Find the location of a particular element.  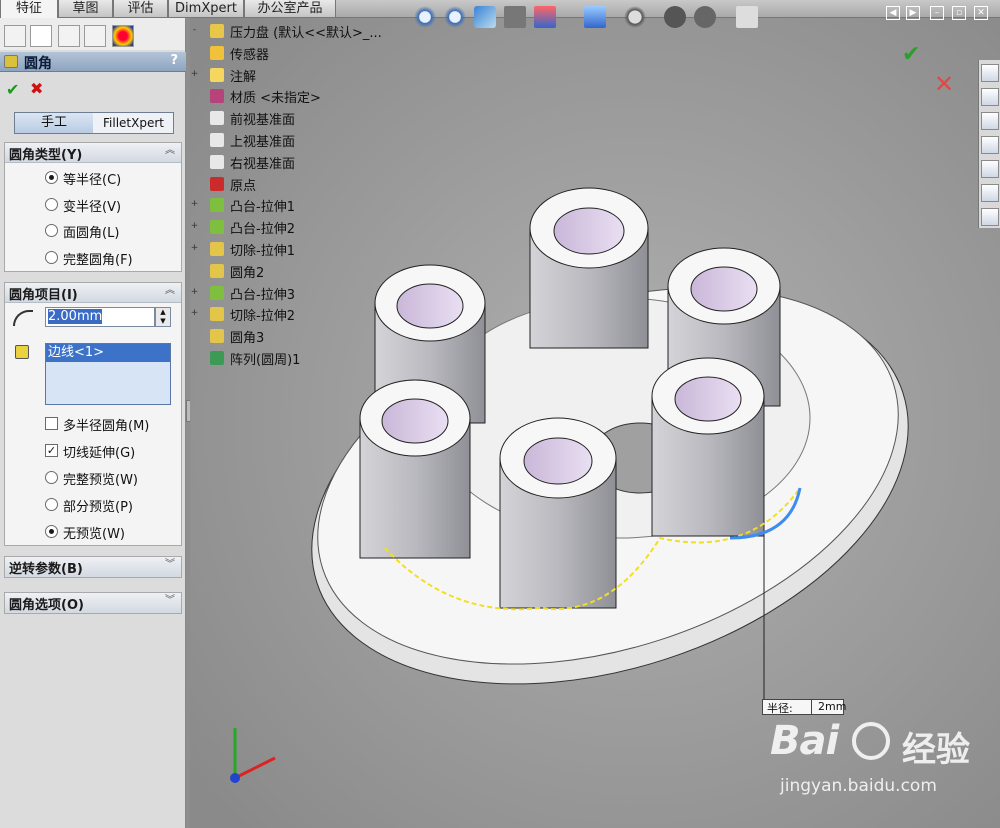

home-icon is located at coordinates (990, 97).